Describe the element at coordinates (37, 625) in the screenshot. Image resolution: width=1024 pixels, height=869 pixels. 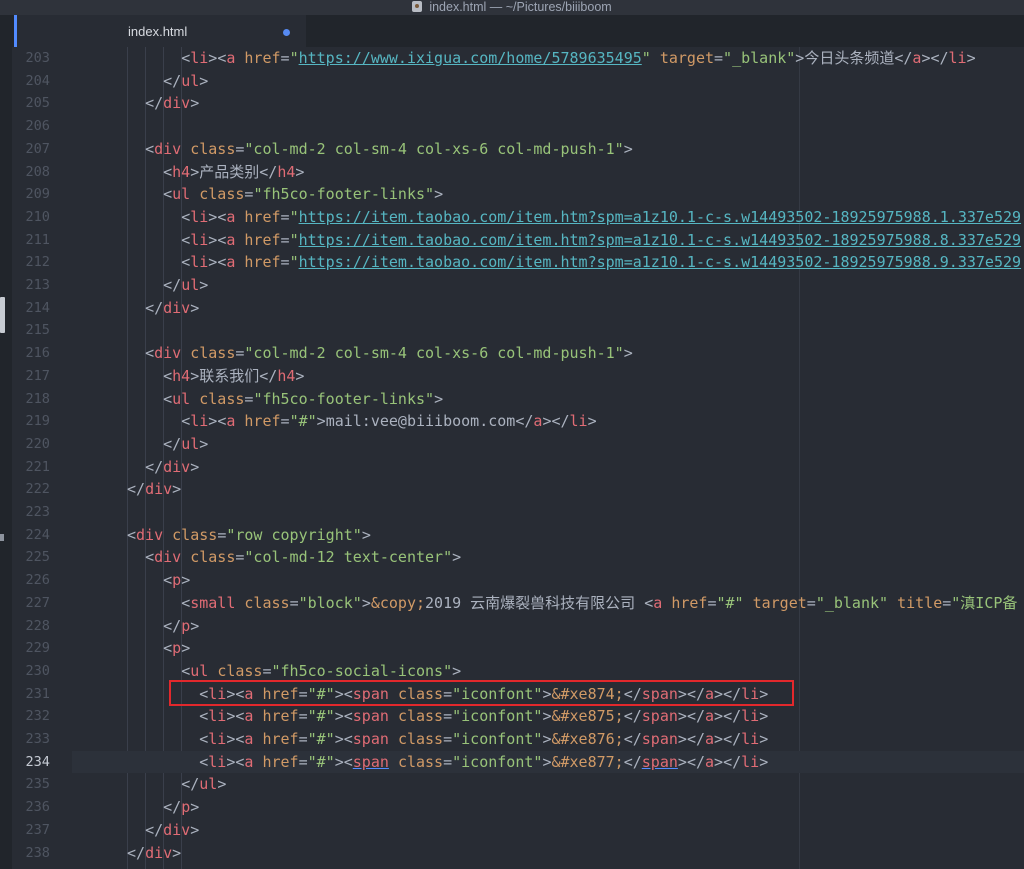
I see `line-number: 228` at that location.